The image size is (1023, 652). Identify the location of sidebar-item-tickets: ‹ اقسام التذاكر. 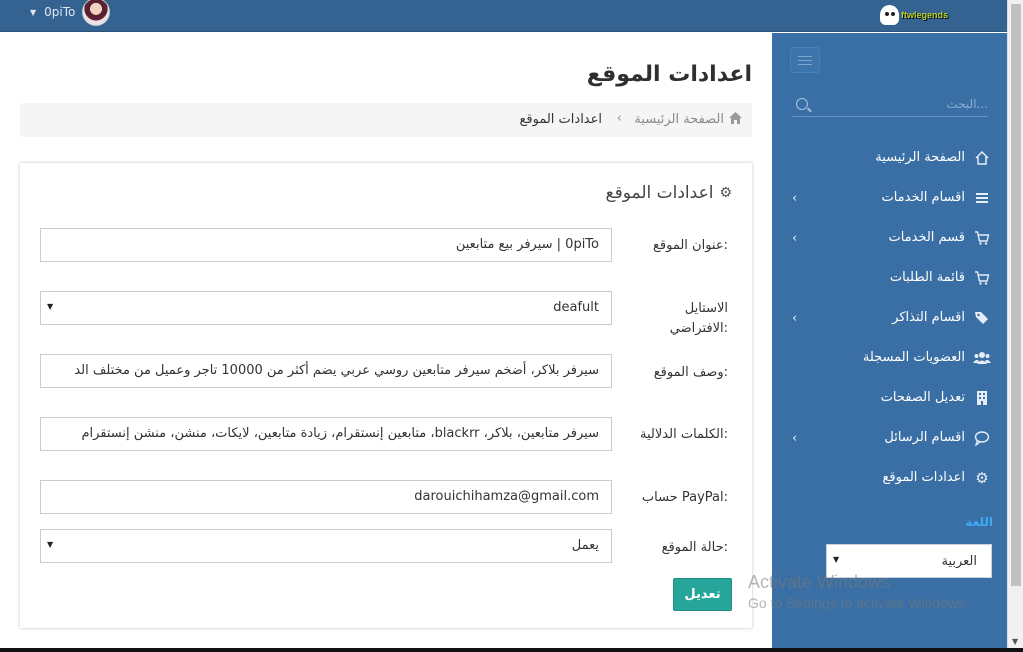
(889, 319).